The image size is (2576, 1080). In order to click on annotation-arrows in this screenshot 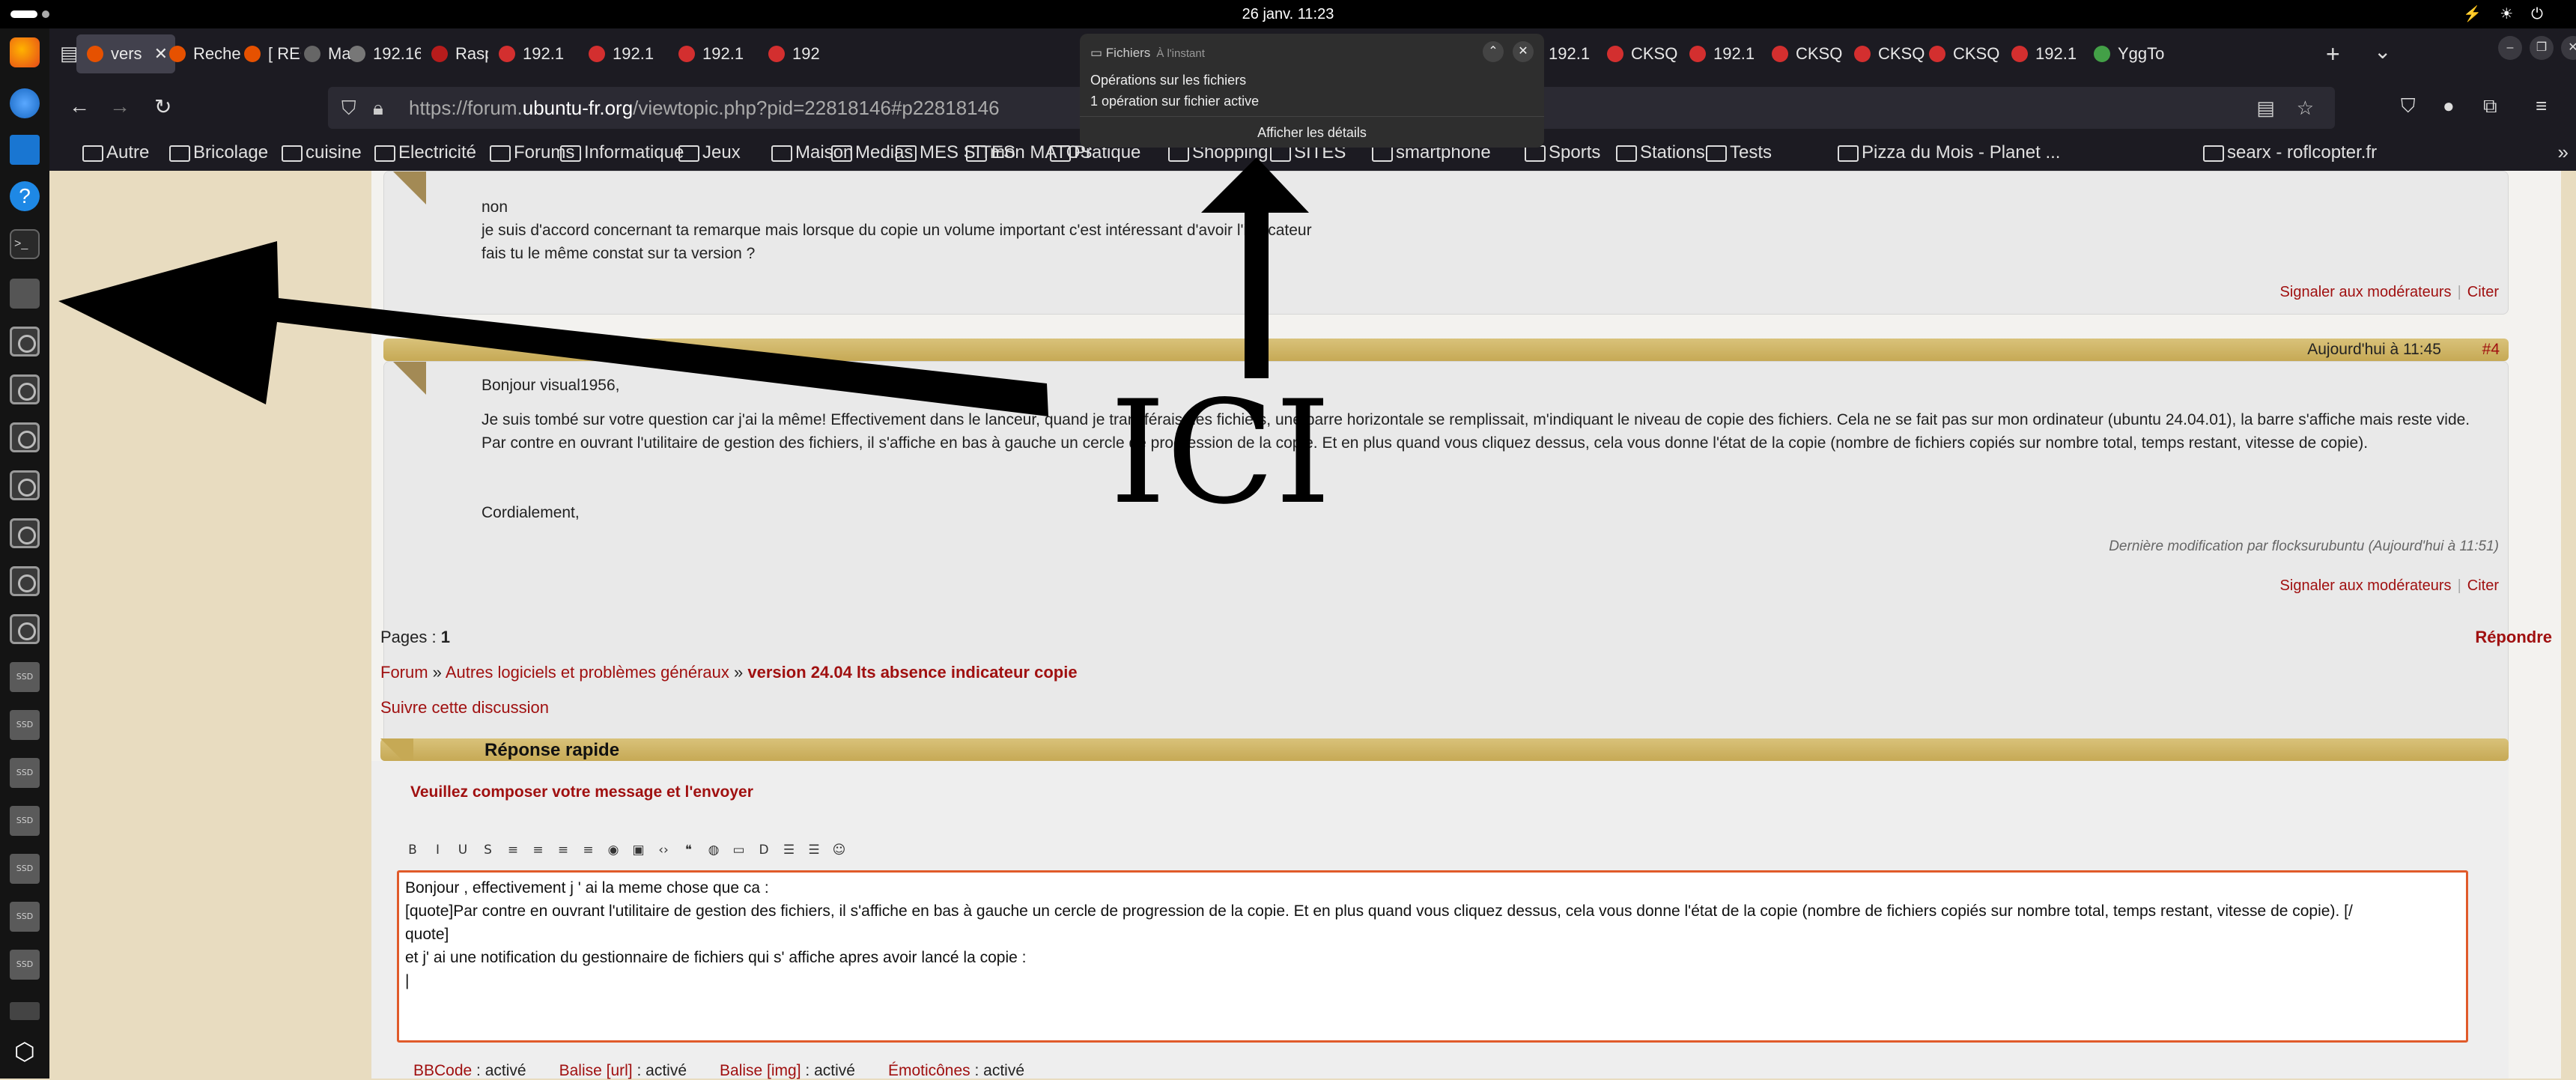, I will do `click(683, 286)`.